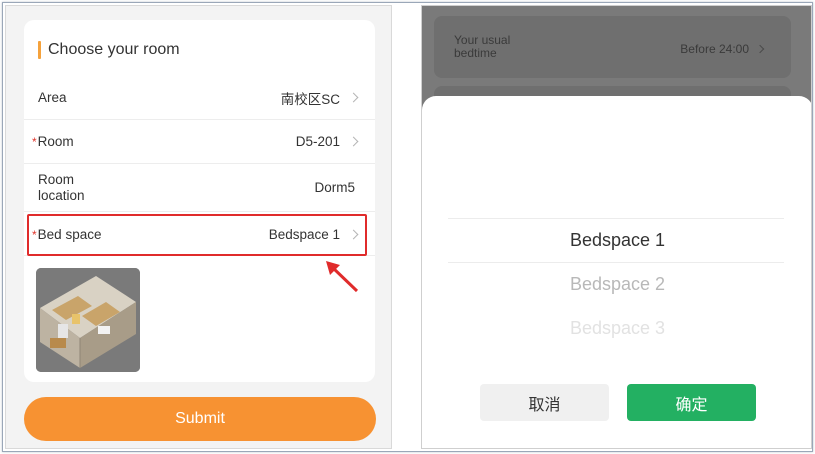 The height and width of the screenshot is (454, 815). I want to click on room-label: Room, so click(55, 141).